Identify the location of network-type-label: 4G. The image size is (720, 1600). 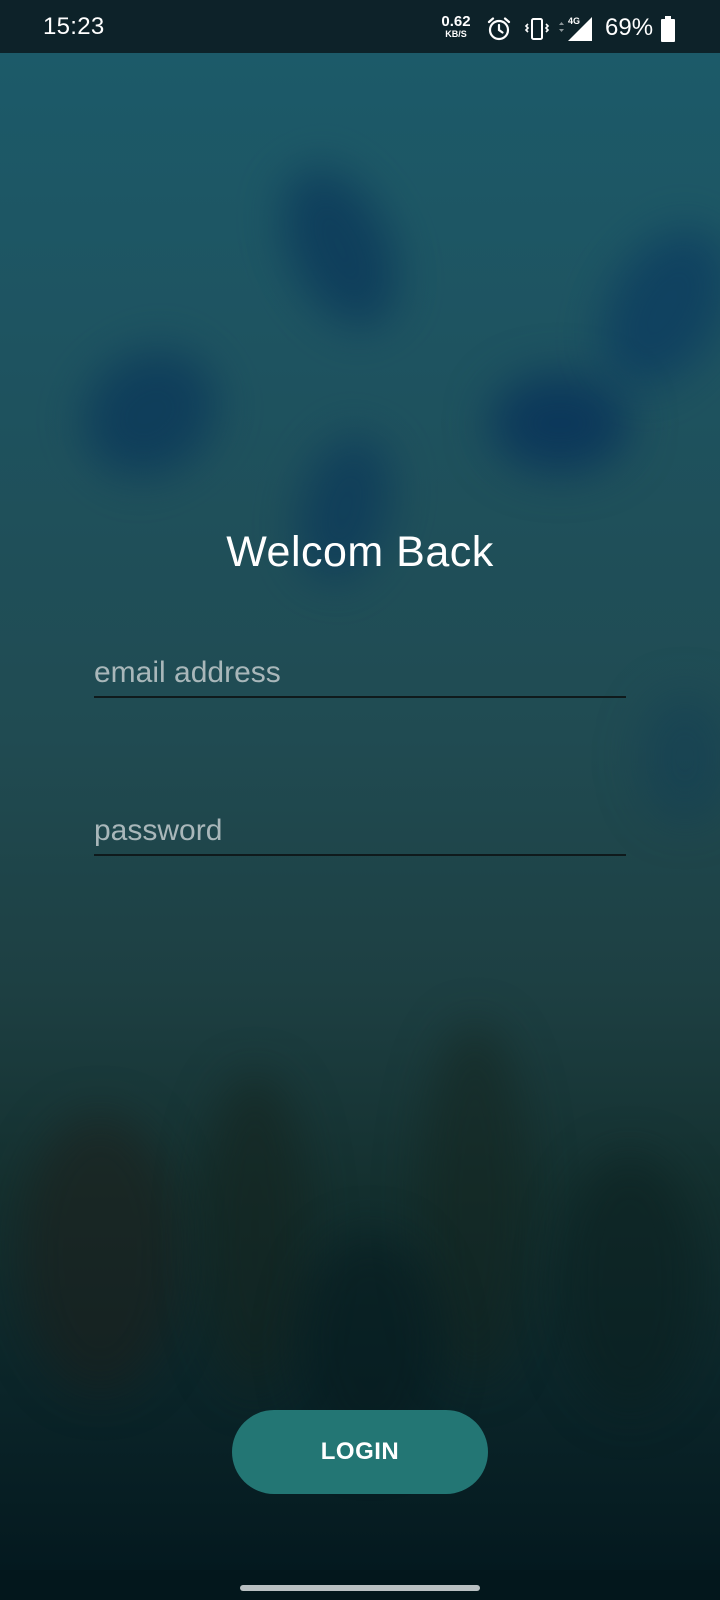
(574, 21).